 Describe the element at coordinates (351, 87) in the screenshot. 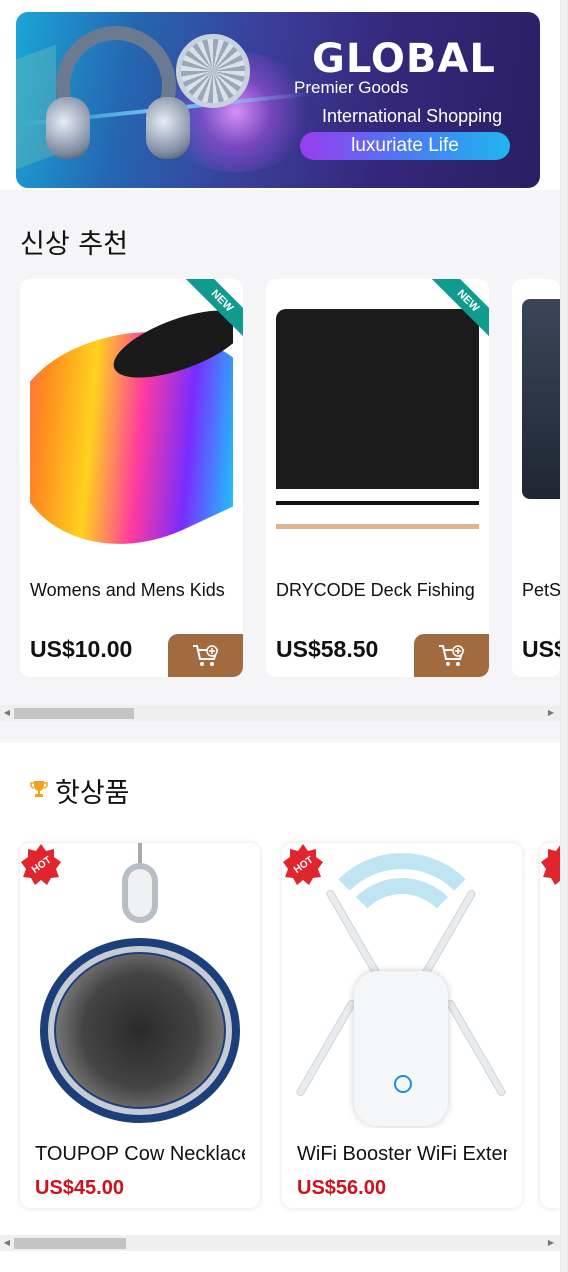

I see `banner-line-1: Premier Goods` at that location.